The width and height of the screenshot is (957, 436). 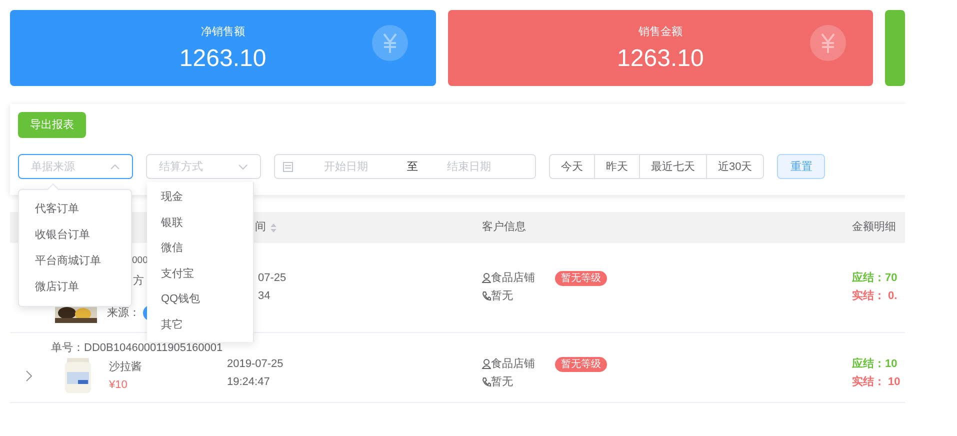 I want to click on order-number: 000, so click(x=139, y=261).